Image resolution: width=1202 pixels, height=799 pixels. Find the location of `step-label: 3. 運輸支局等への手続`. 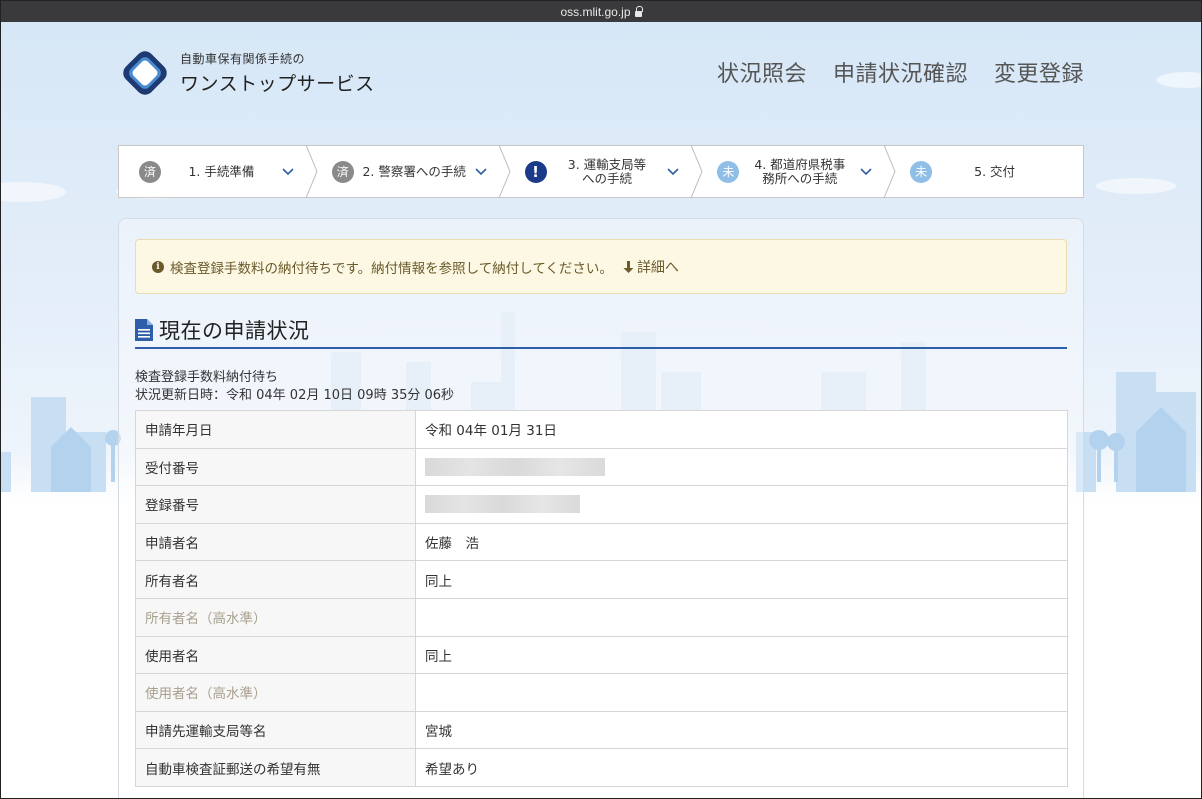

step-label: 3. 運輸支局等への手続 is located at coordinates (607, 171).